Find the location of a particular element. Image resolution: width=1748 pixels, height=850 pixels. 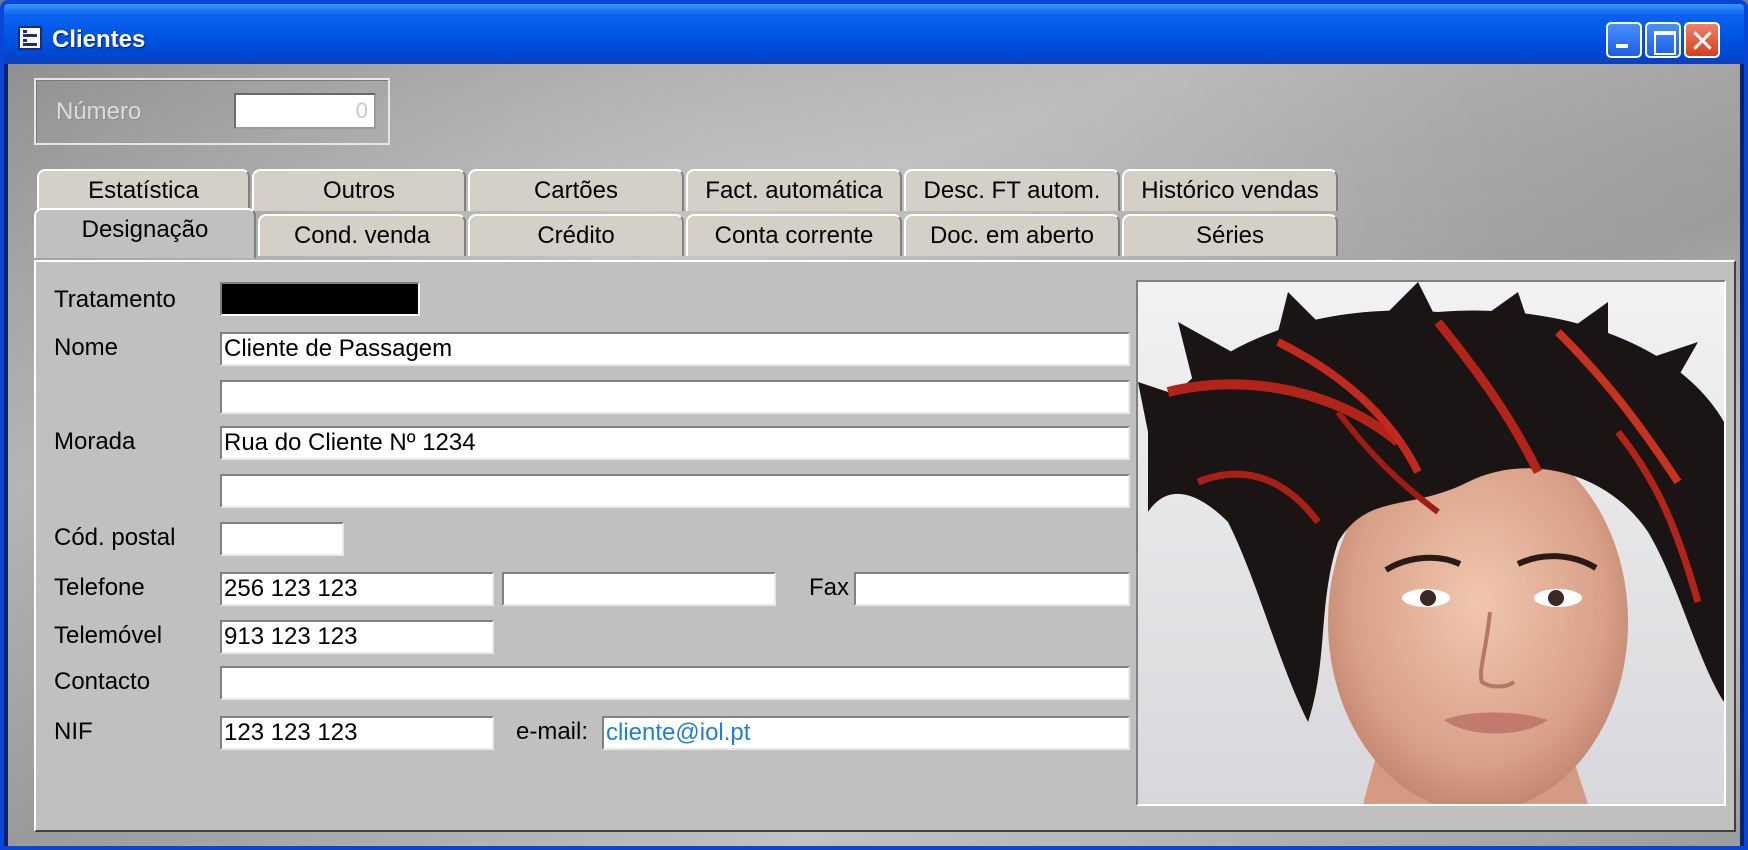

morada-label: Morada is located at coordinates (95, 441).